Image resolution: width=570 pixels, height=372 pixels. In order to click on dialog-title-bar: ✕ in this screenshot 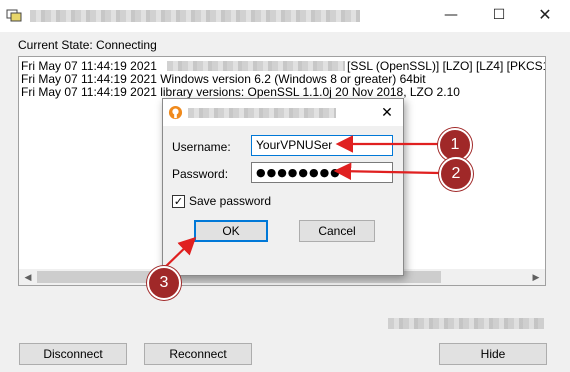, I will do `click(283, 112)`.